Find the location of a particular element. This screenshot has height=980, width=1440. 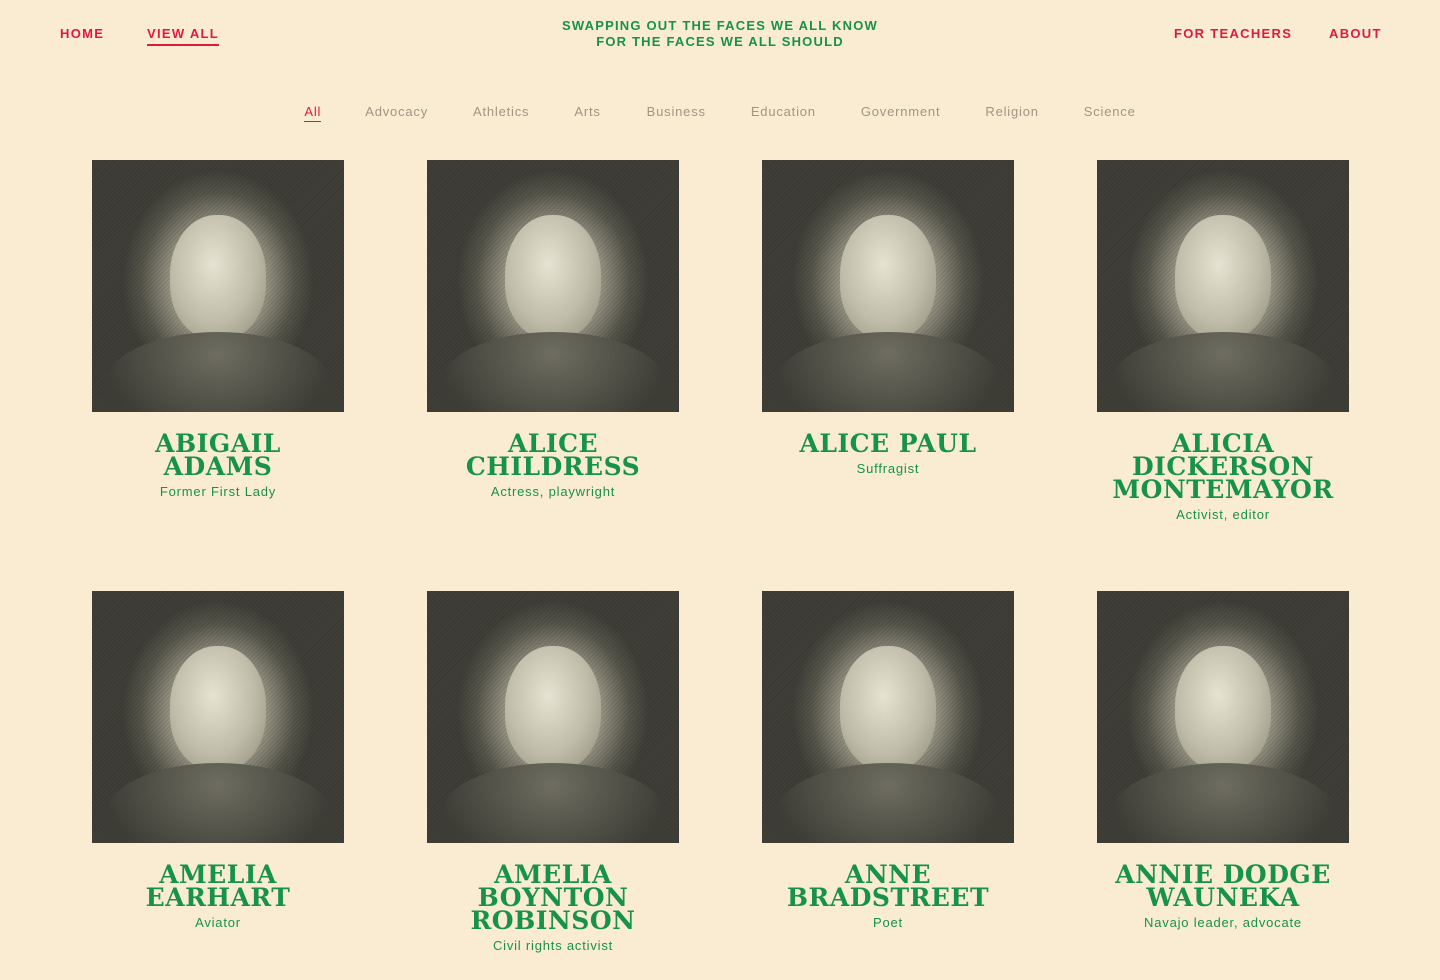

person-card: AMELIA EARHART Aviator is located at coordinates (218, 760).